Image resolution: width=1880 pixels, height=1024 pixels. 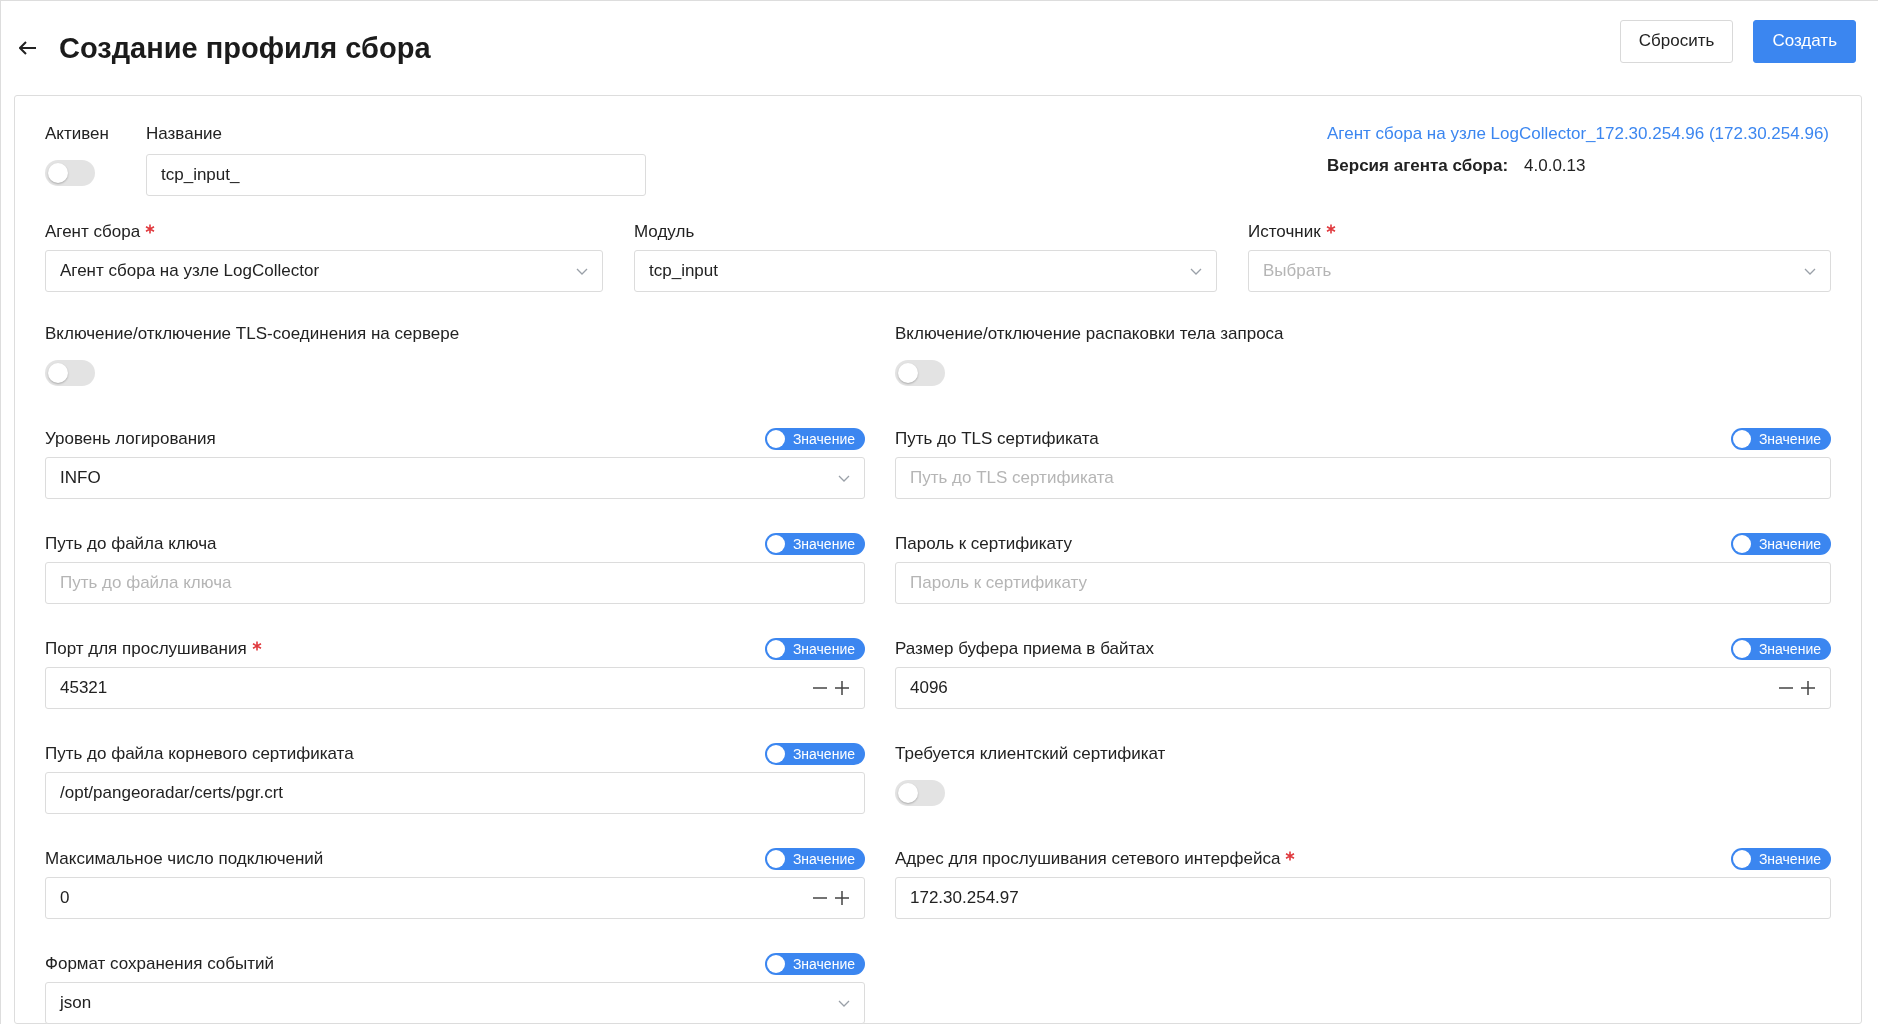 What do you see at coordinates (199, 754) in the screenshot?
I see `field-label: Путь до файла корневого сертификата` at bounding box center [199, 754].